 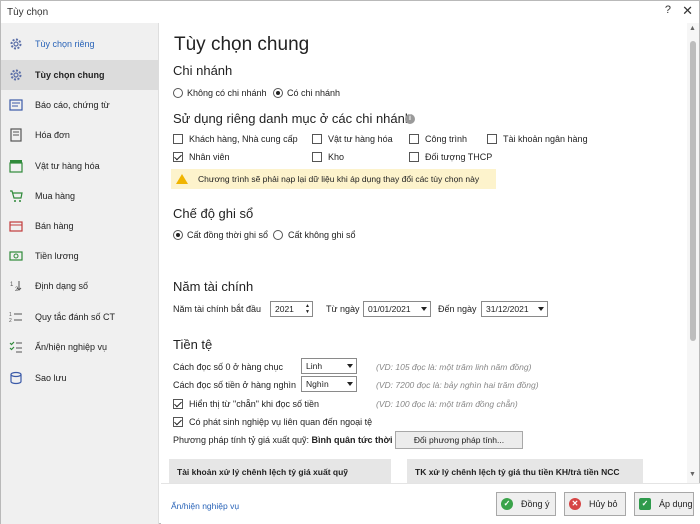 What do you see at coordinates (62, 286) in the screenshot?
I see `sidebar-item-label: Định dạng số` at bounding box center [62, 286].